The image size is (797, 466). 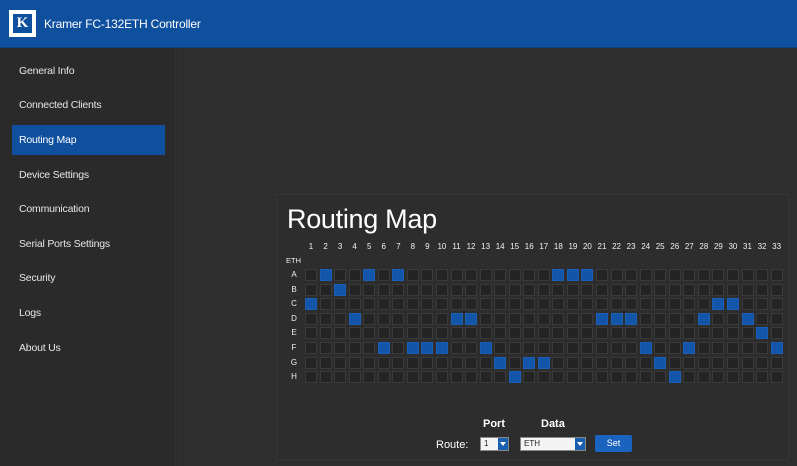 I want to click on port-select: 1, so click(x=494, y=444).